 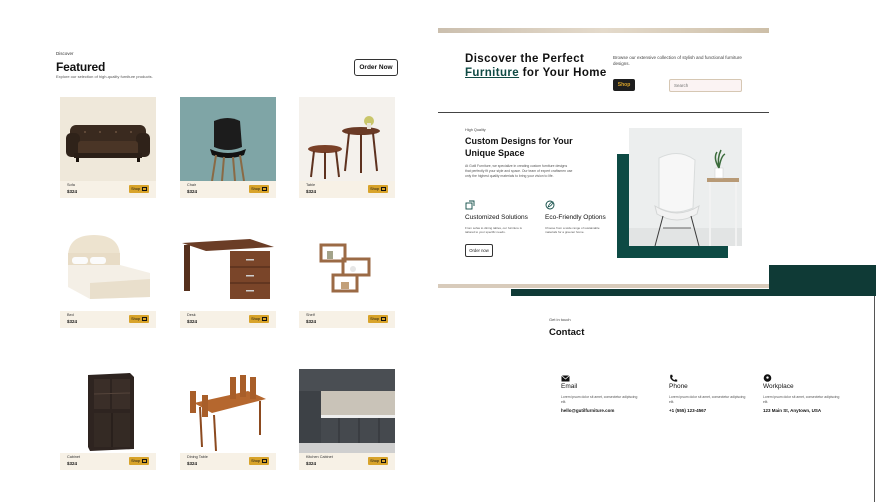 I want to click on chair-image, so click(x=228, y=139).